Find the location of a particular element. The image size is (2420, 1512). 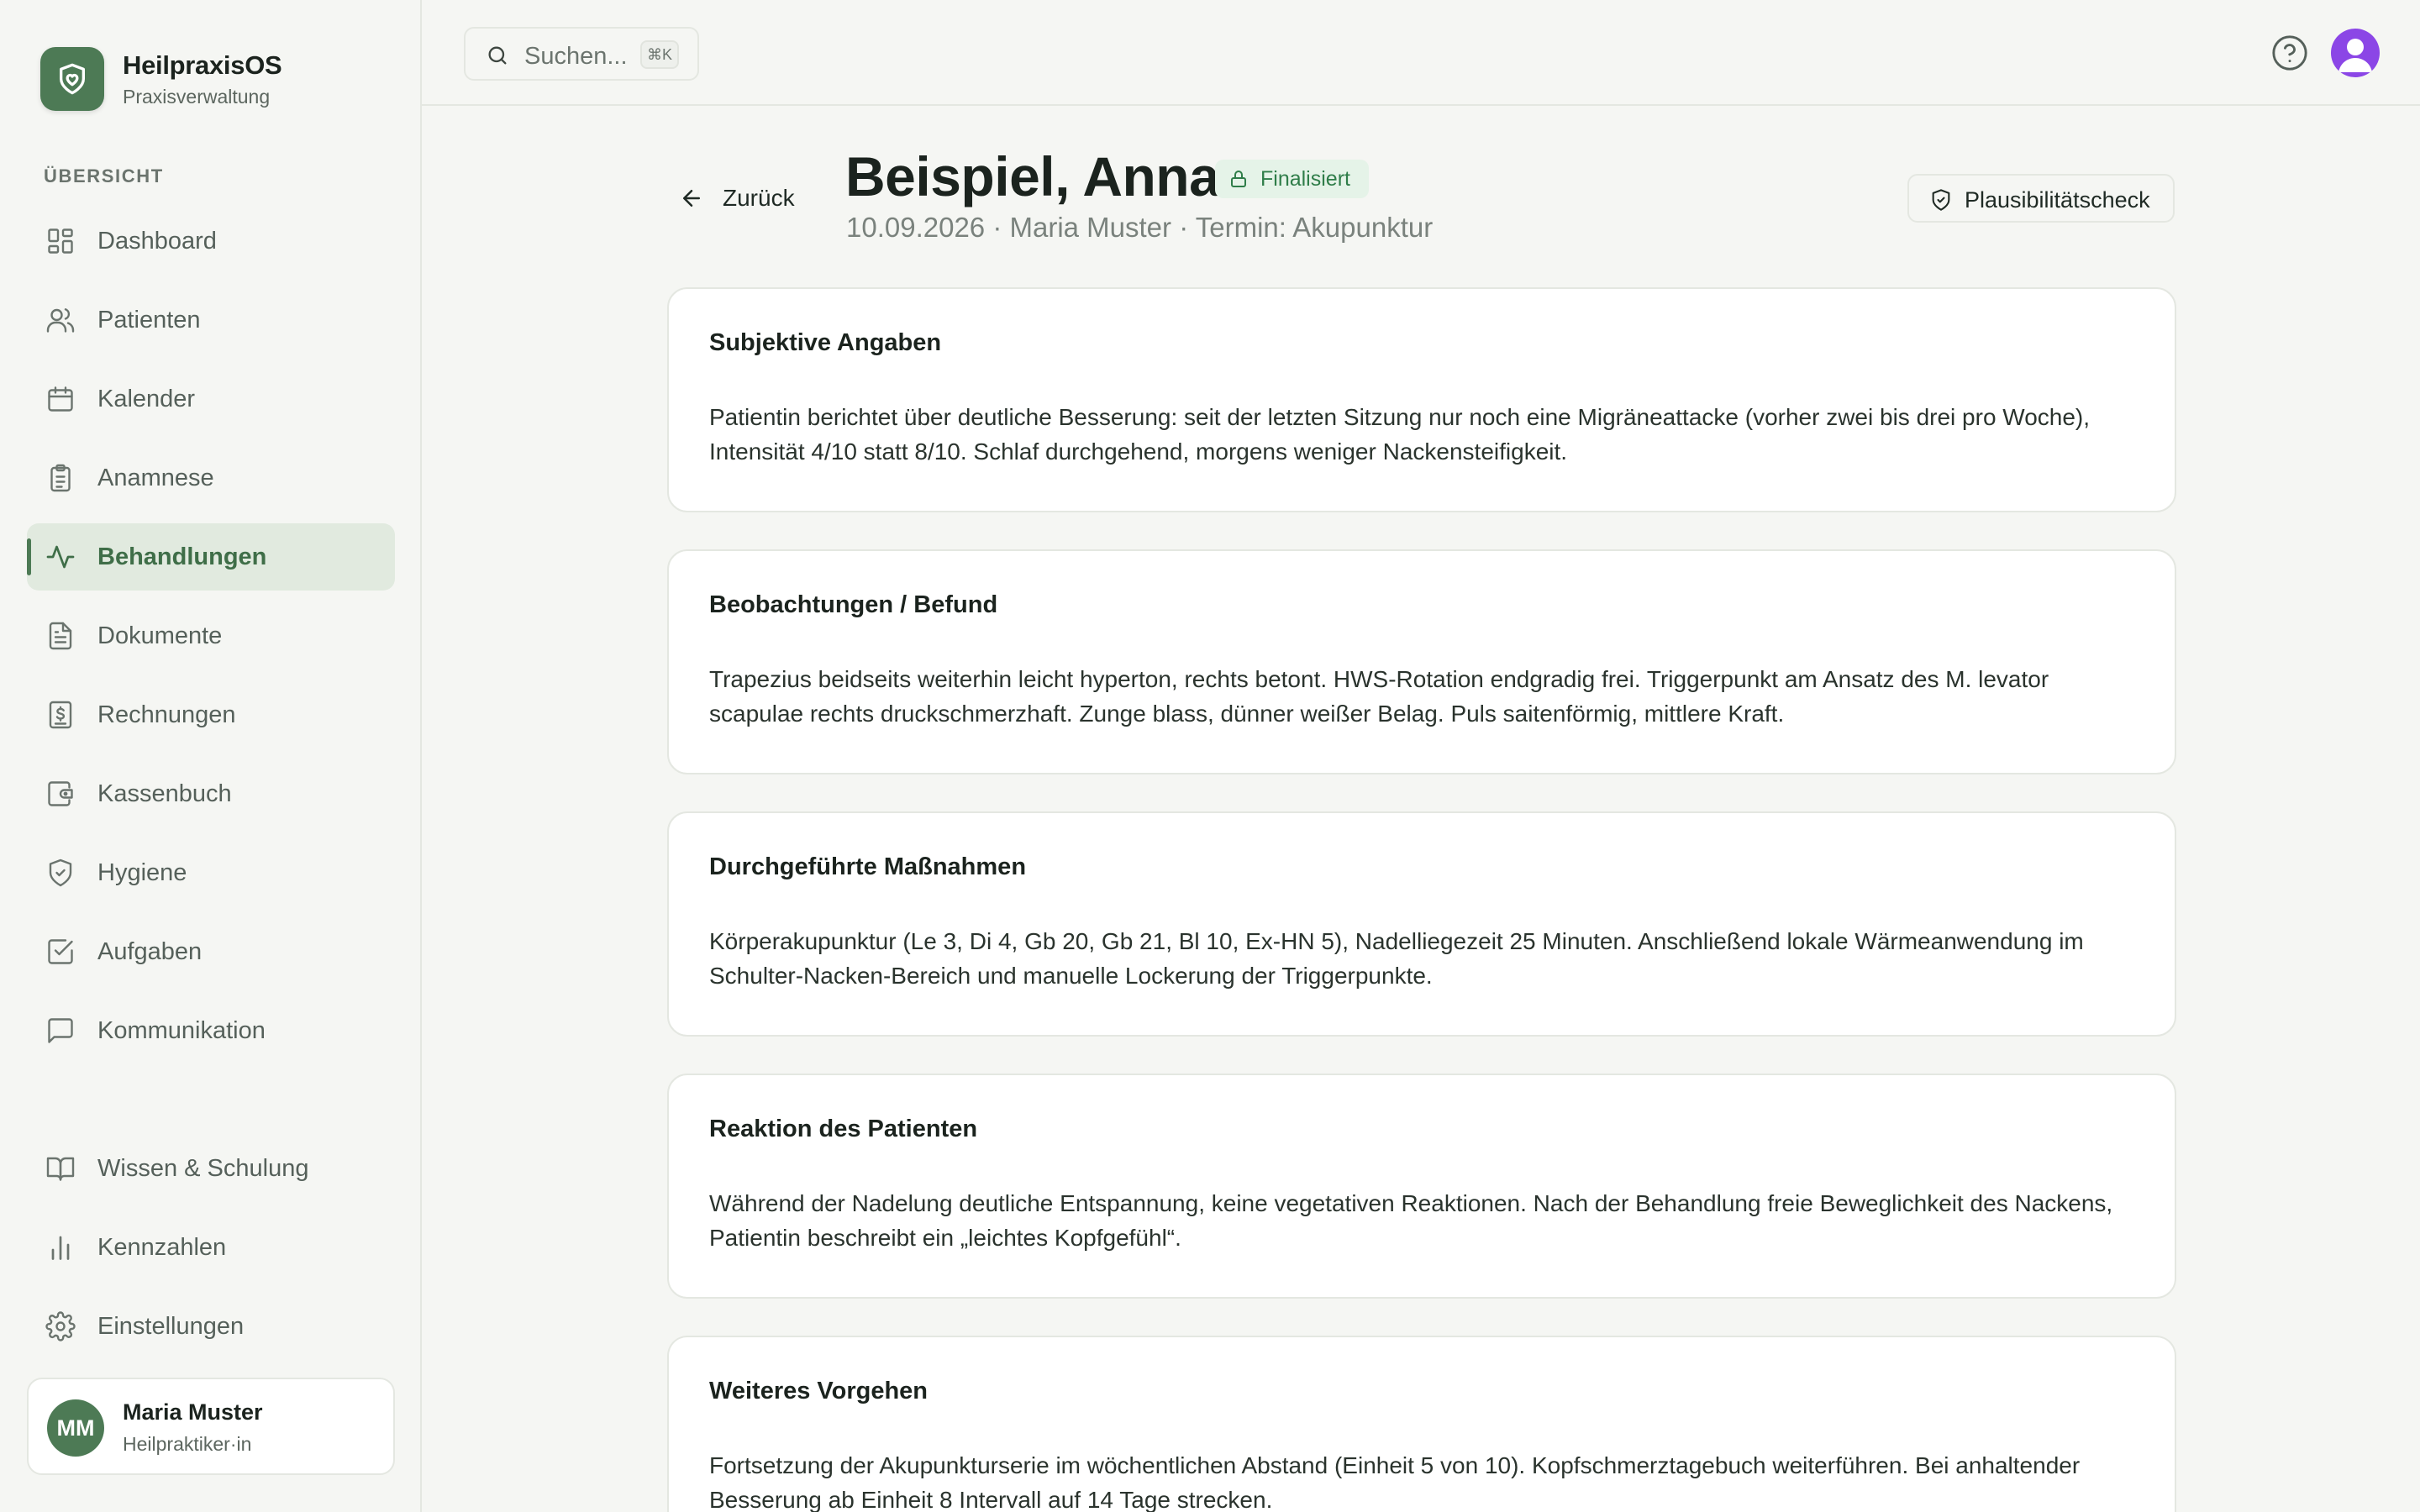

status-badge: Finalisiert is located at coordinates (1292, 179).